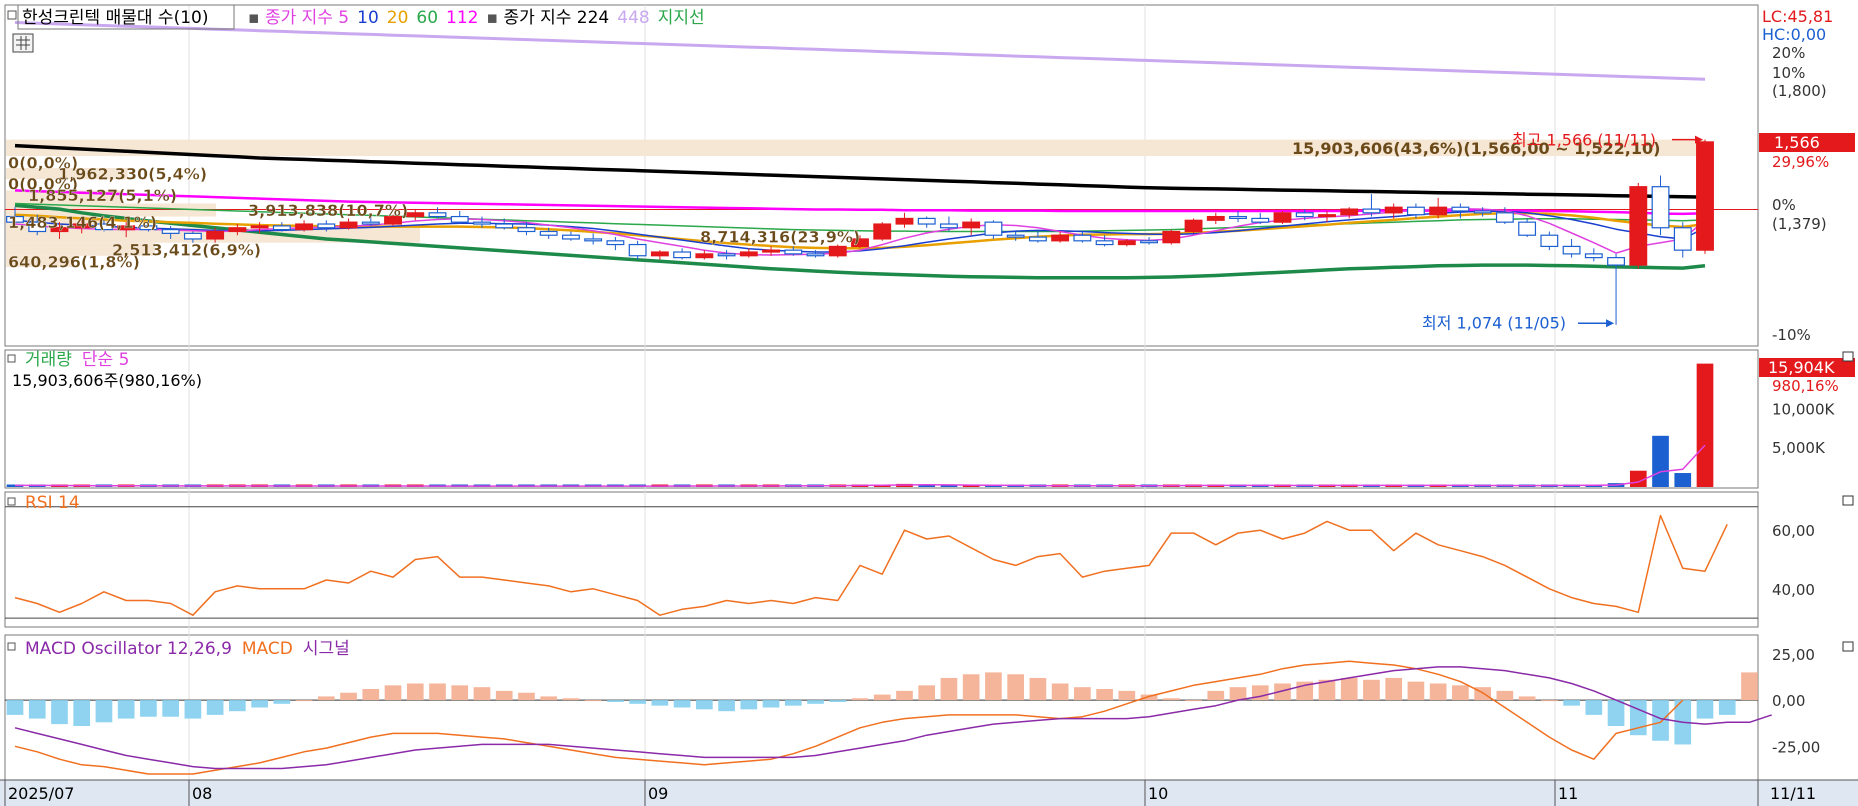  What do you see at coordinates (1793, 590) in the screenshot?
I see `axis-rsi-40: 40,00` at bounding box center [1793, 590].